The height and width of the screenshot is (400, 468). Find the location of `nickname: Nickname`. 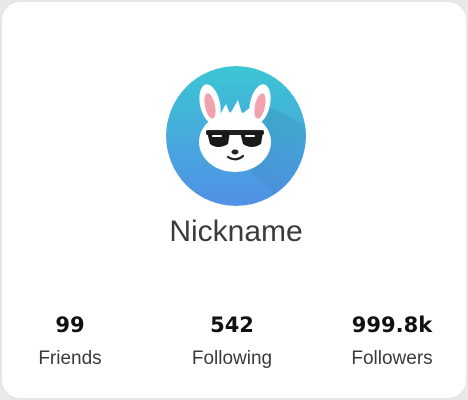

nickname: Nickname is located at coordinates (236, 231).